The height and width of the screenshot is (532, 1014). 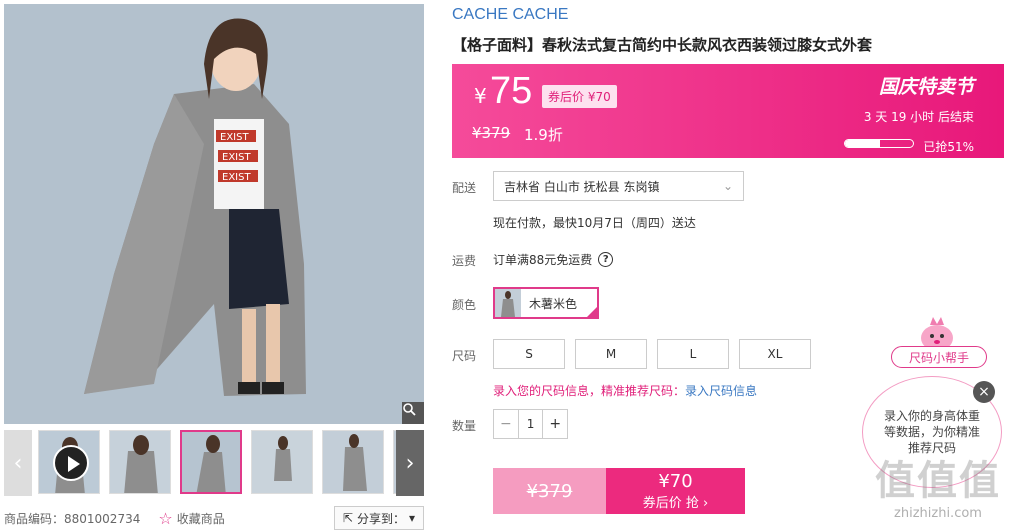 What do you see at coordinates (611, 354) in the screenshot?
I see `size-option-m: M` at bounding box center [611, 354].